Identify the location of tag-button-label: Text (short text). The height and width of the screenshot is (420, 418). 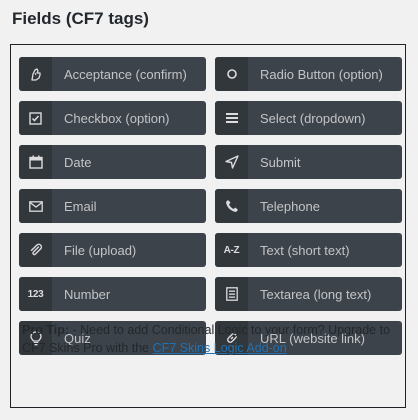
(305, 250).